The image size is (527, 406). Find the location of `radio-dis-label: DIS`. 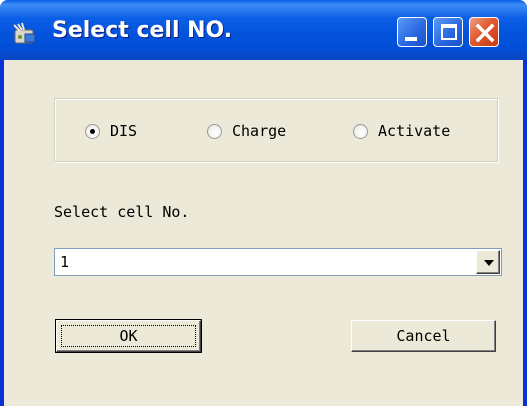

radio-dis-label: DIS is located at coordinates (124, 131).